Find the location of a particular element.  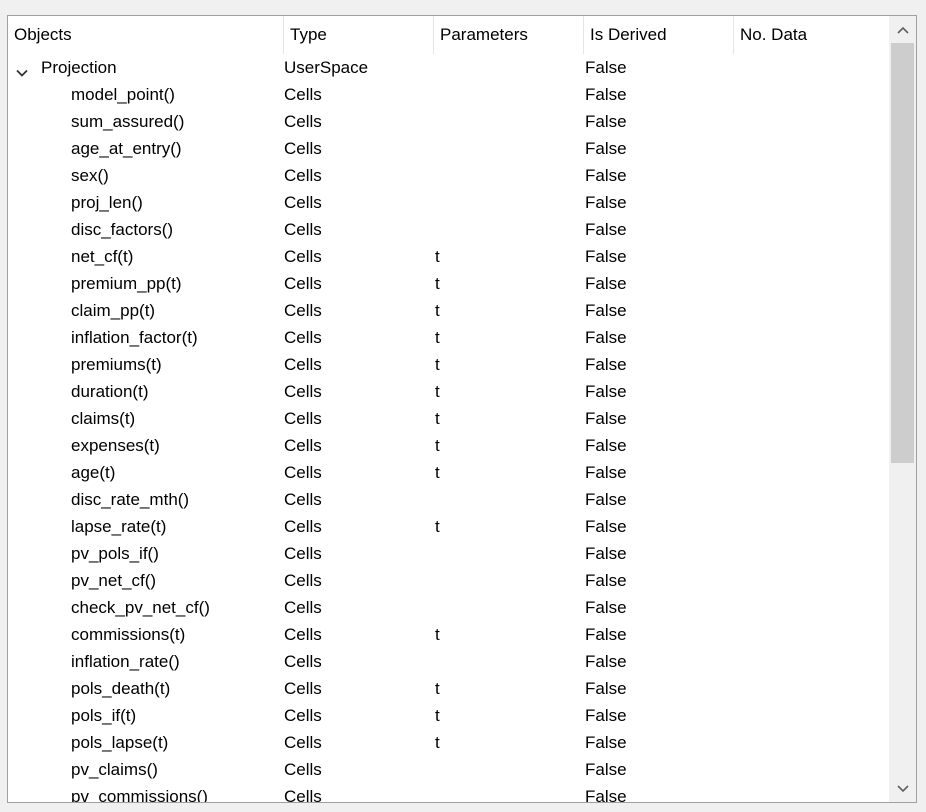

column-header-type: Type is located at coordinates (359, 35).